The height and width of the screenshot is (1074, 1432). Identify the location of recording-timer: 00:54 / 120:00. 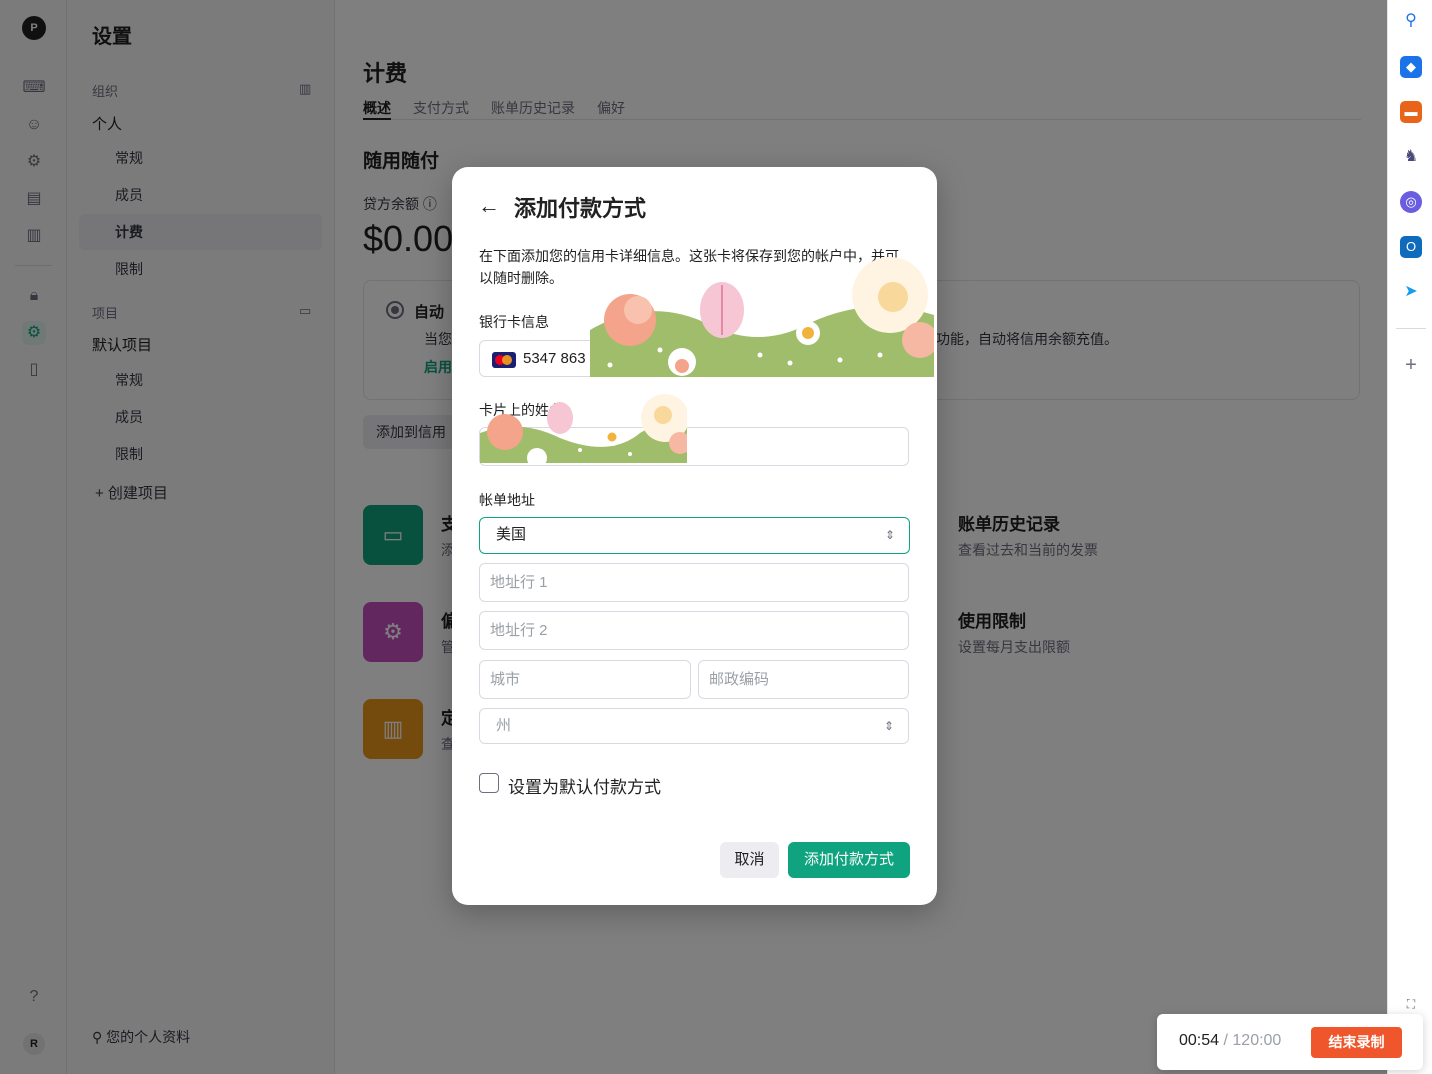
(1230, 1041).